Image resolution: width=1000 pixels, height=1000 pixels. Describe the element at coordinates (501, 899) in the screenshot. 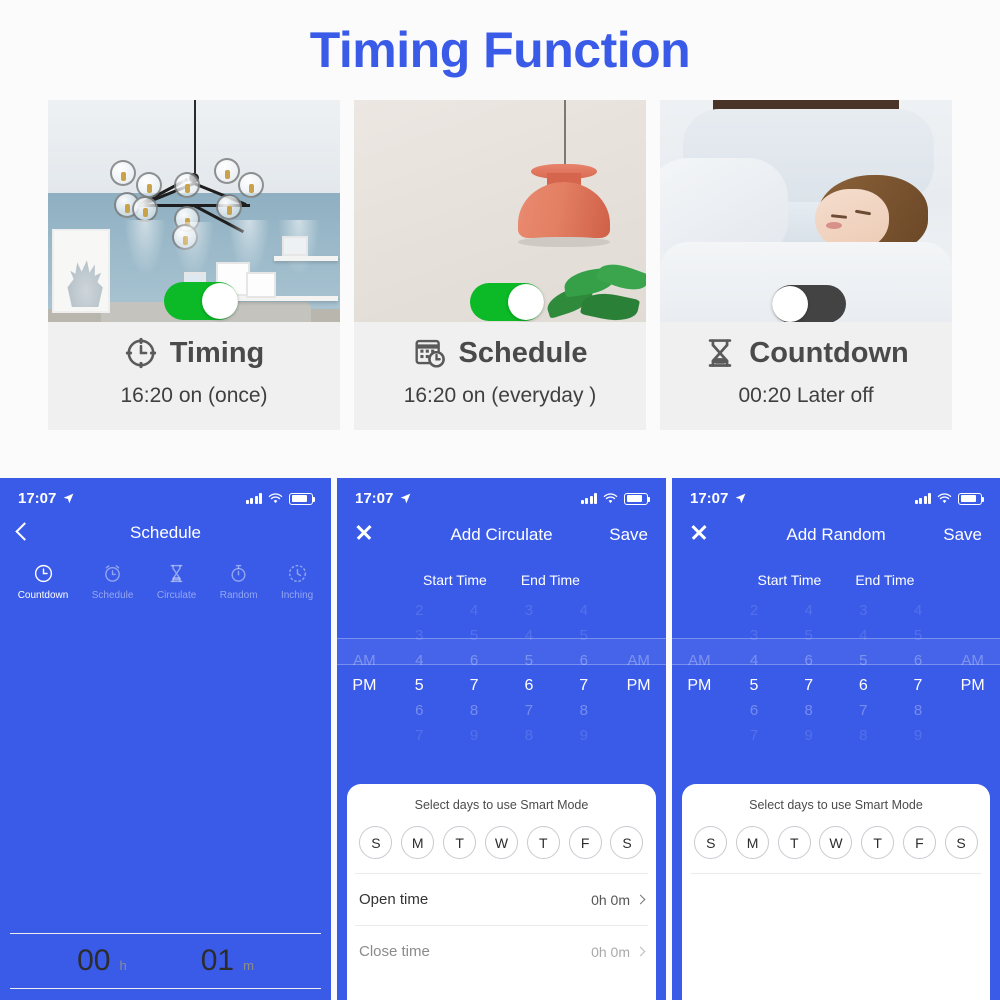

I see `open-time-row: Open time 0h 0m` at that location.